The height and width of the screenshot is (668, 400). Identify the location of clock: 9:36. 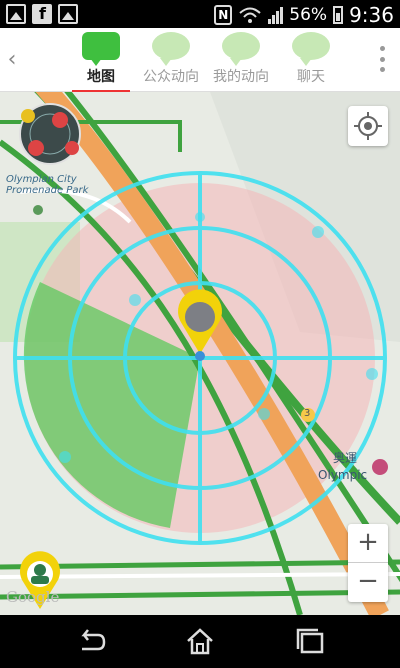
(371, 15).